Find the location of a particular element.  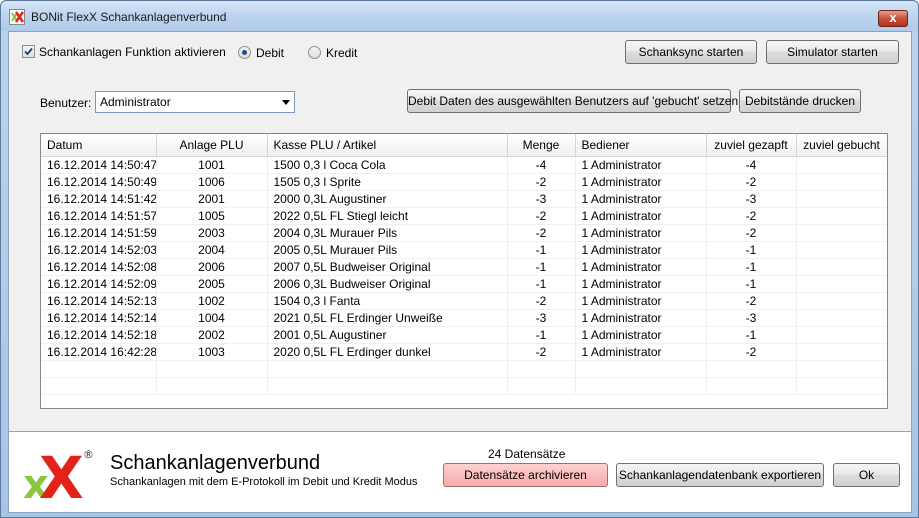

brand-title: Schankanlagenverbund is located at coordinates (215, 463).